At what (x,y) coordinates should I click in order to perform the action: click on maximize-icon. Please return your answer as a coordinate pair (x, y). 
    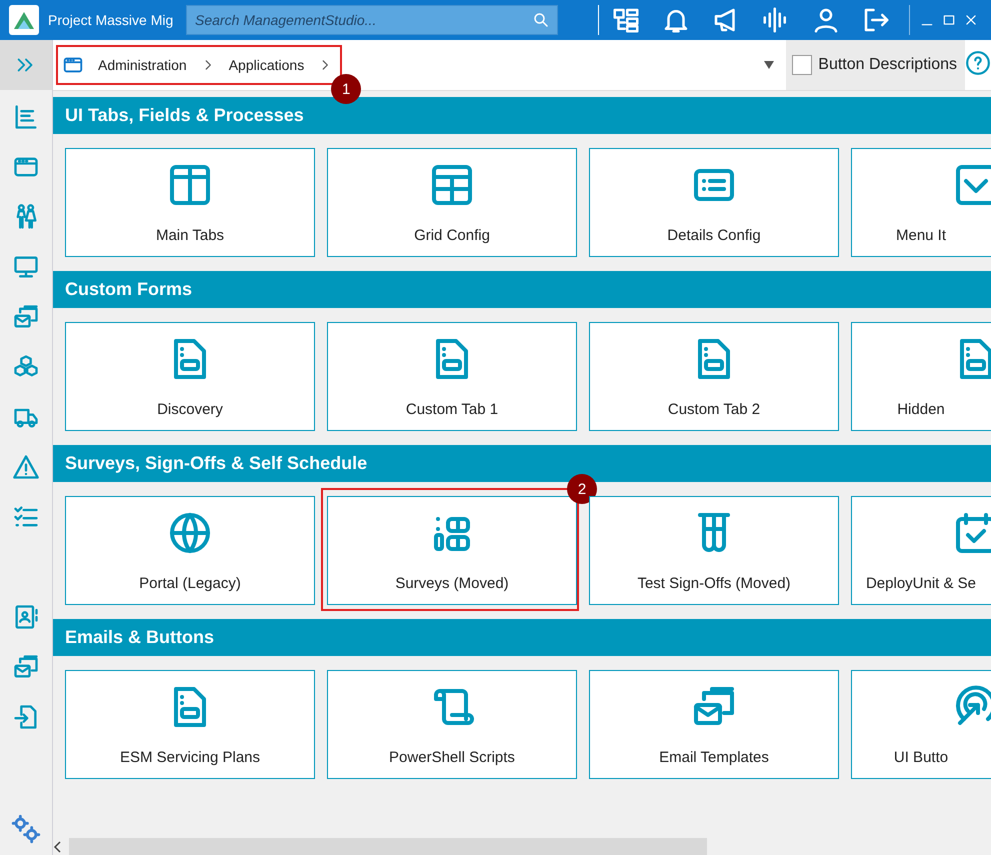
    Looking at the image, I should click on (949, 20).